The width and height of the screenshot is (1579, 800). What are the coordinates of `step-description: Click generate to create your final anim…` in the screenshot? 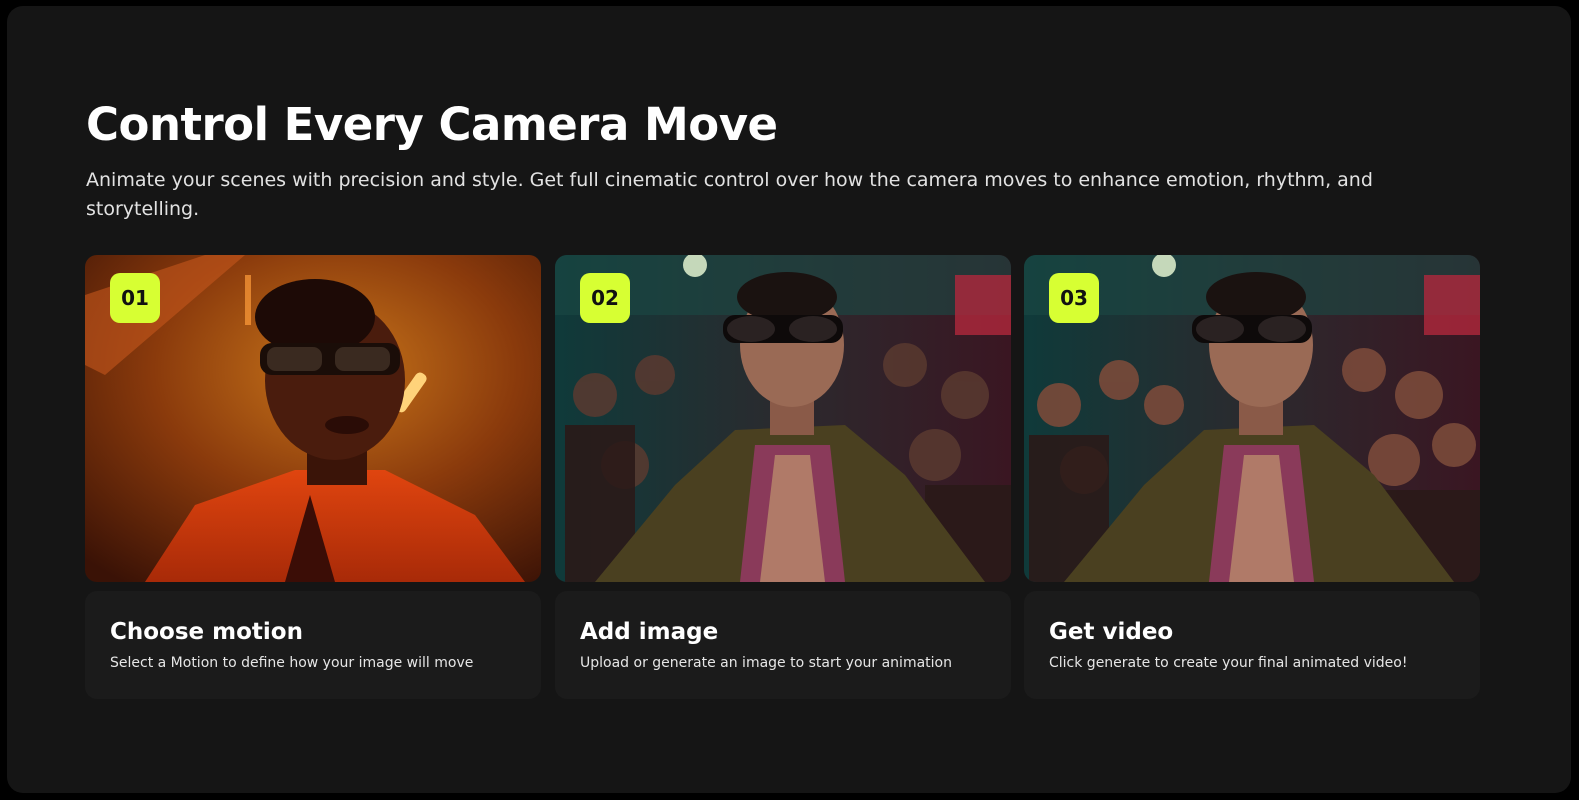 It's located at (1228, 663).